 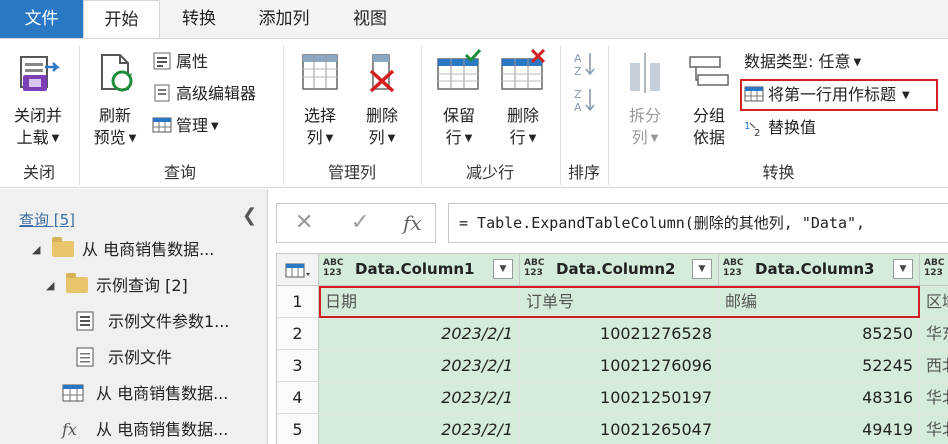 What do you see at coordinates (523, 69) in the screenshot?
I see `remove-rows-icon` at bounding box center [523, 69].